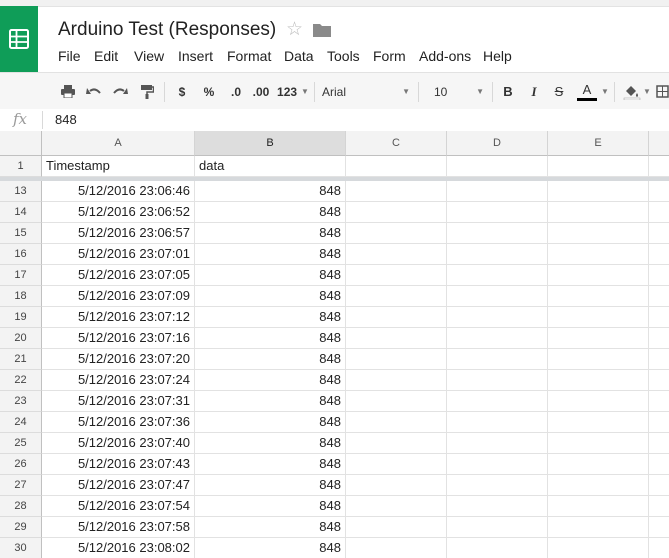 The image size is (669, 558). Describe the element at coordinates (445, 56) in the screenshot. I see `menu-add-ons: Add-ons` at that location.